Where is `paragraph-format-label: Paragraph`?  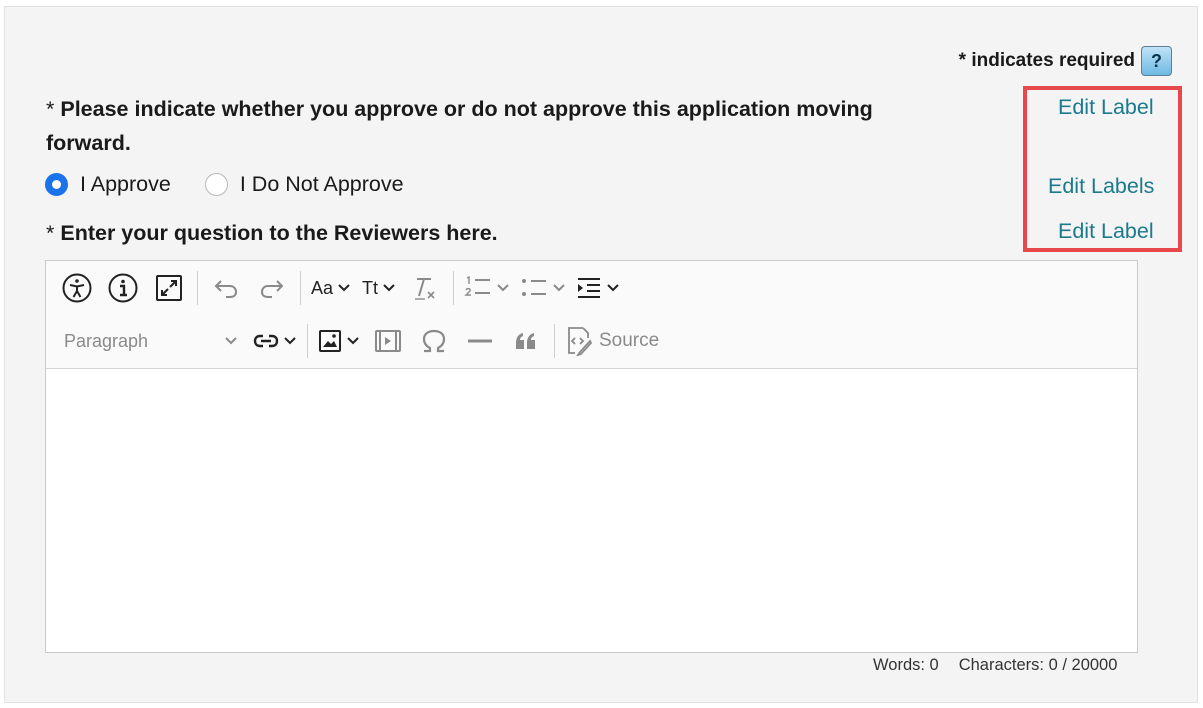
paragraph-format-label: Paragraph is located at coordinates (106, 340).